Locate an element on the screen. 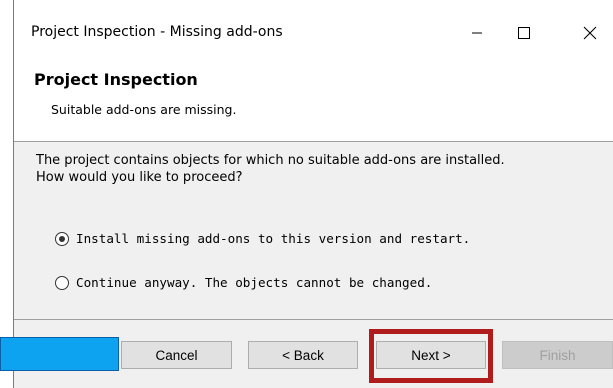 This screenshot has height=388, width=613. cancel-button: Cancel is located at coordinates (176, 355).